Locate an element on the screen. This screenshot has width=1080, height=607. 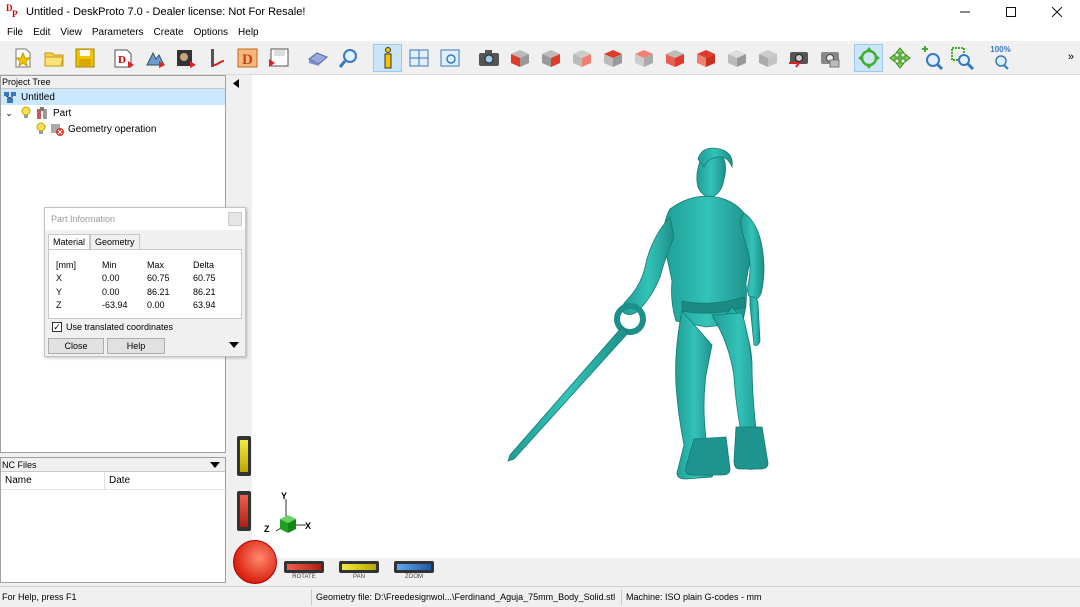
minimize-button is located at coordinates (965, 12).